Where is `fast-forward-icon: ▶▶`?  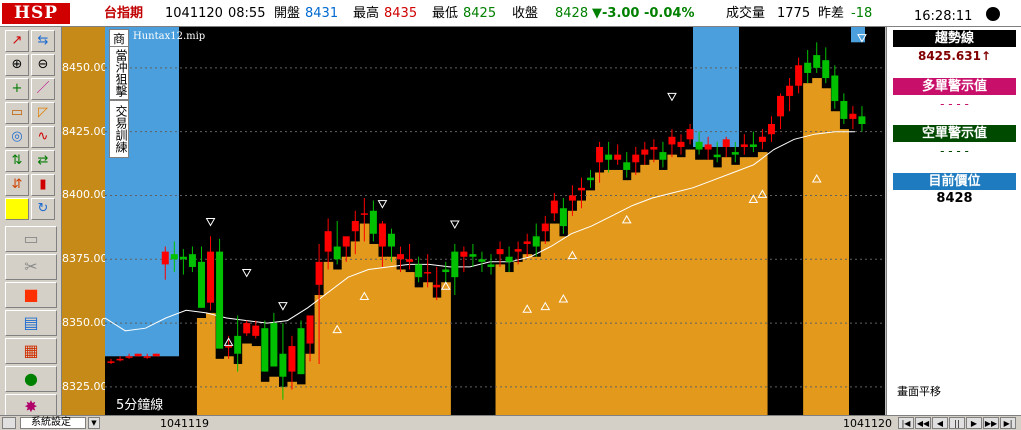 fast-forward-icon: ▶▶ is located at coordinates (991, 423).